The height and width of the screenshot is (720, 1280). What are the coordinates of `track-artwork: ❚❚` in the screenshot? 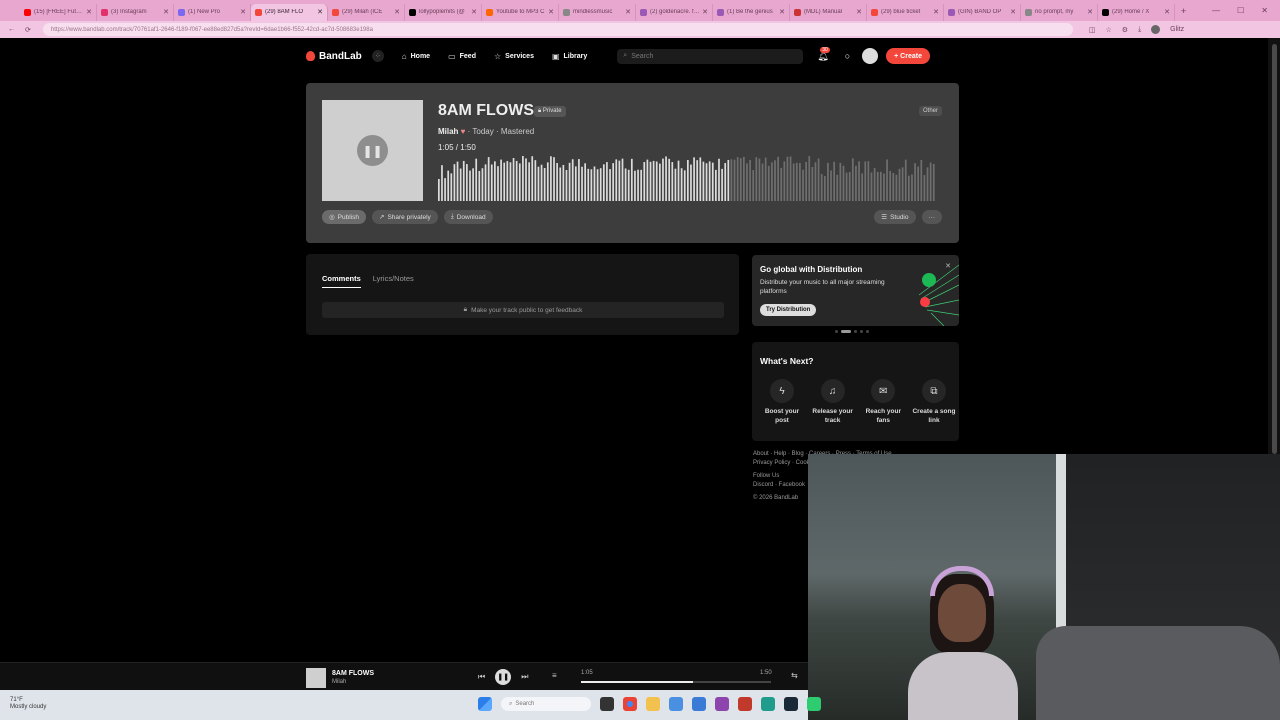 It's located at (372, 150).